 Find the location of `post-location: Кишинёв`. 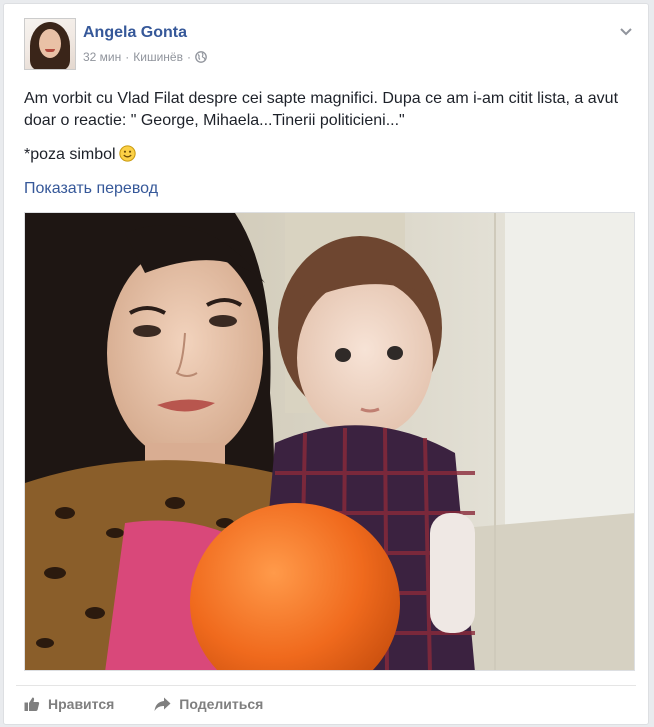

post-location: Кишинёв is located at coordinates (158, 57).